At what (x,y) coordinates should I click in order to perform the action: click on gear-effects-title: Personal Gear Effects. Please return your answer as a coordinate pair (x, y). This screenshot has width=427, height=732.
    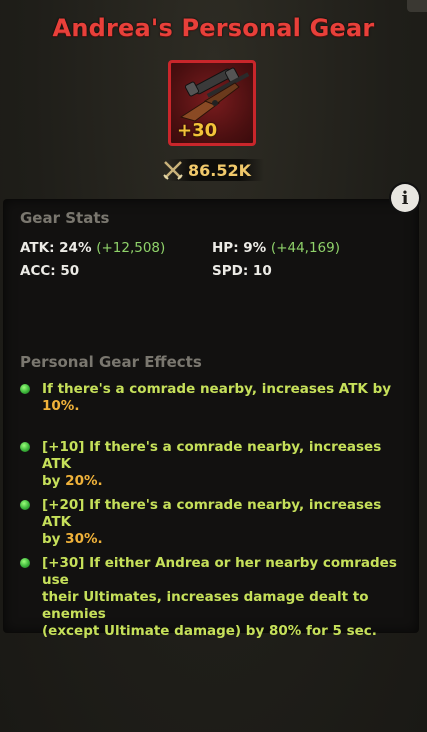
    Looking at the image, I should click on (111, 362).